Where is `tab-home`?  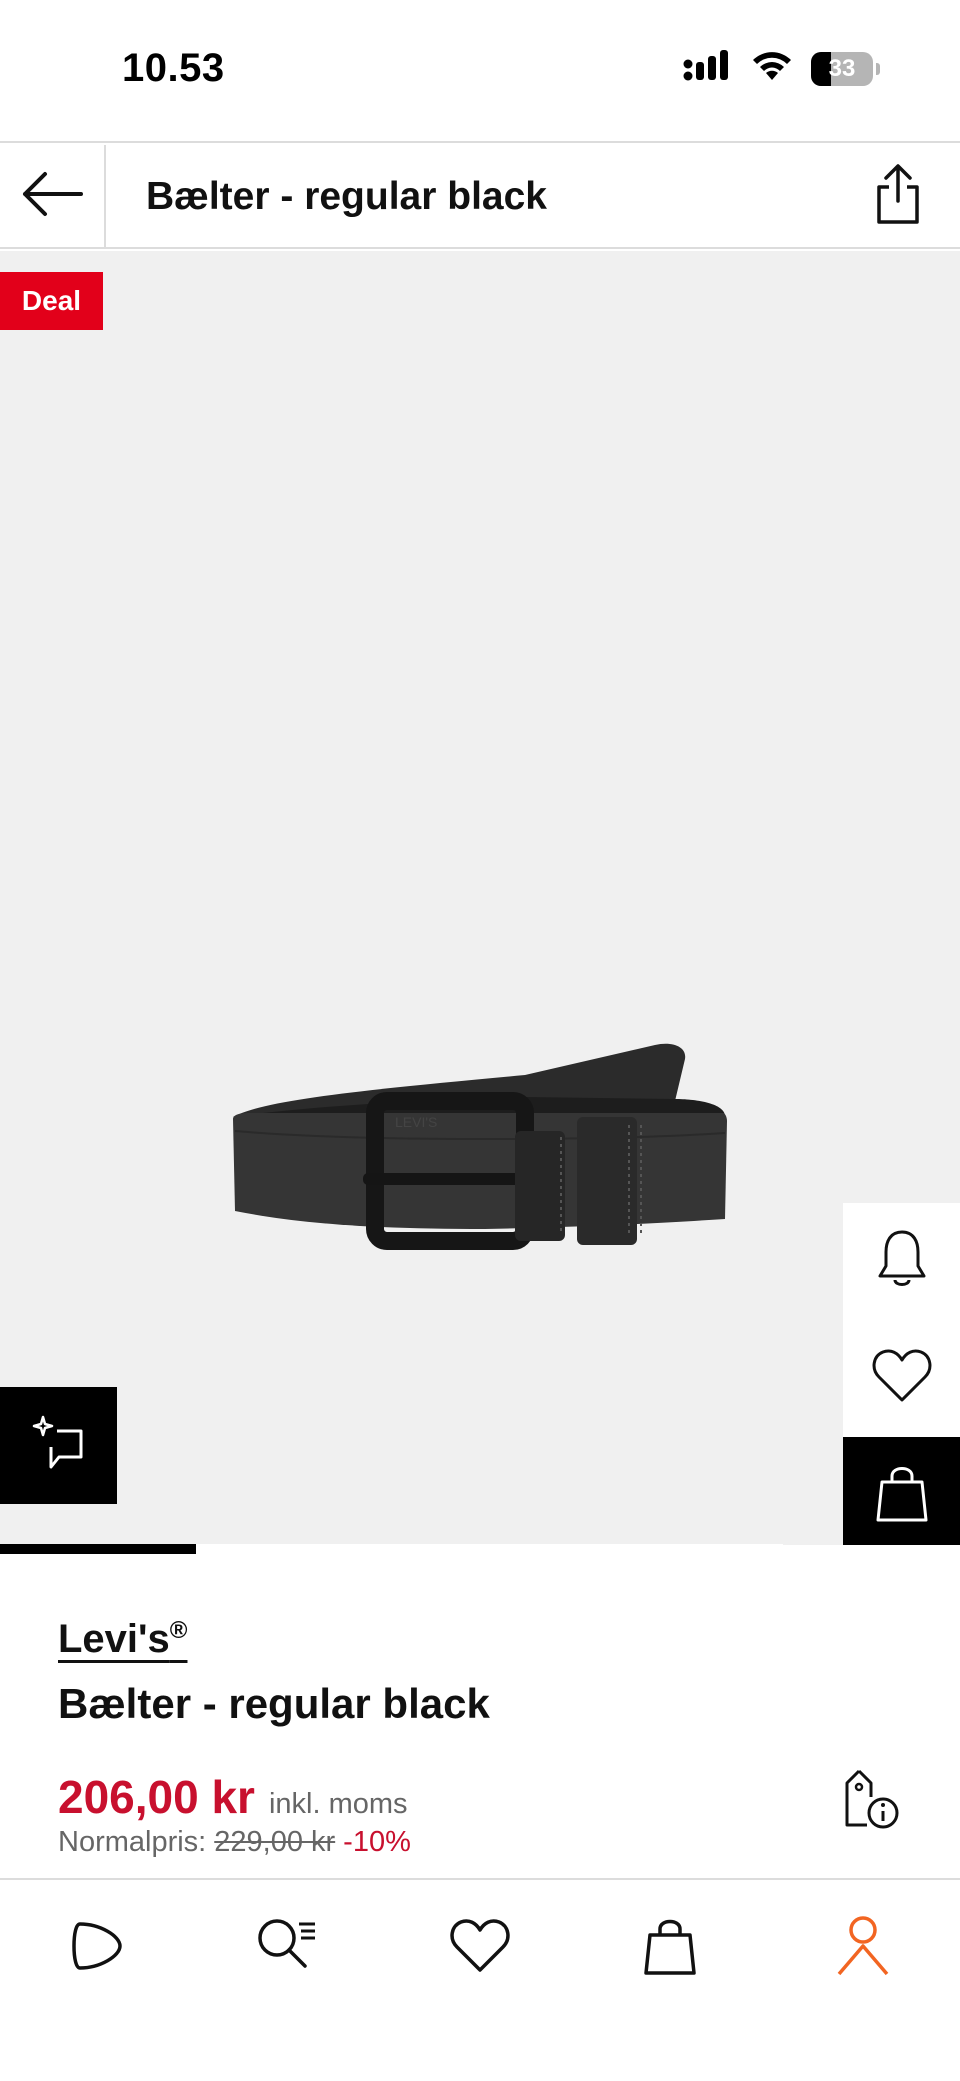
tab-home is located at coordinates (98, 1948).